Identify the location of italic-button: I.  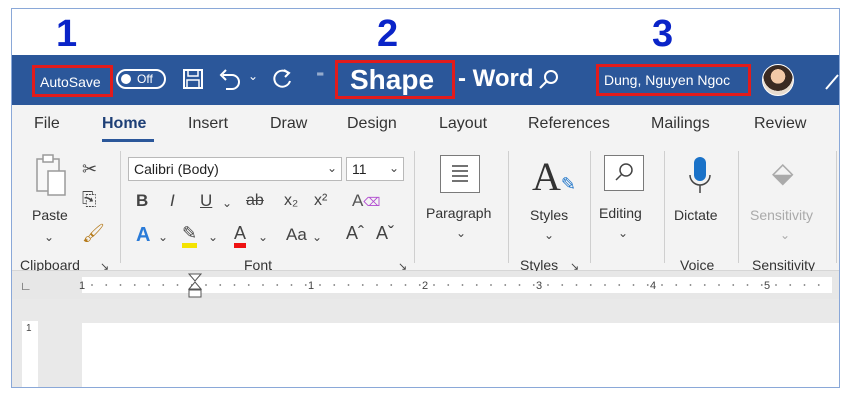
(172, 201).